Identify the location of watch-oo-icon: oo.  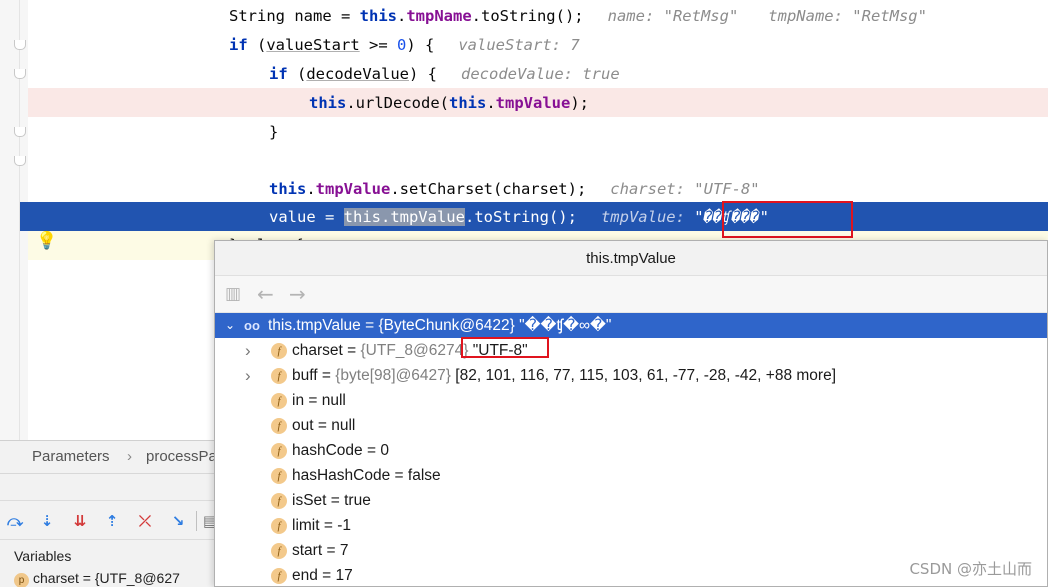
(252, 325).